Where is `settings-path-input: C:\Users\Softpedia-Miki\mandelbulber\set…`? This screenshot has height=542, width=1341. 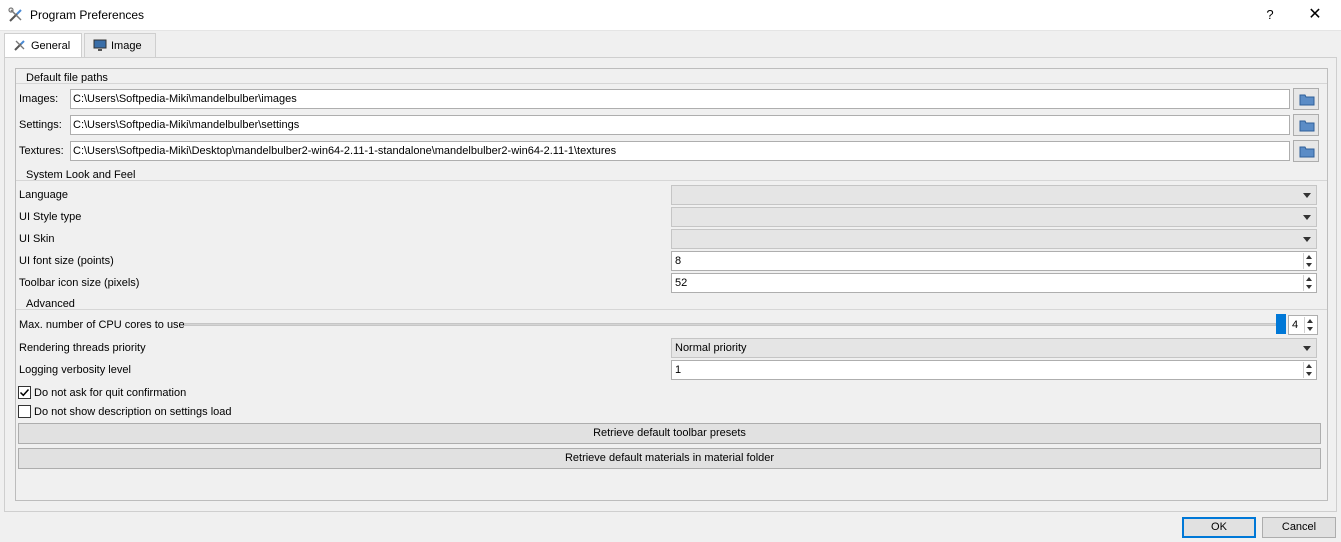
settings-path-input: C:\Users\Softpedia-Miki\mandelbulber\set… is located at coordinates (680, 125).